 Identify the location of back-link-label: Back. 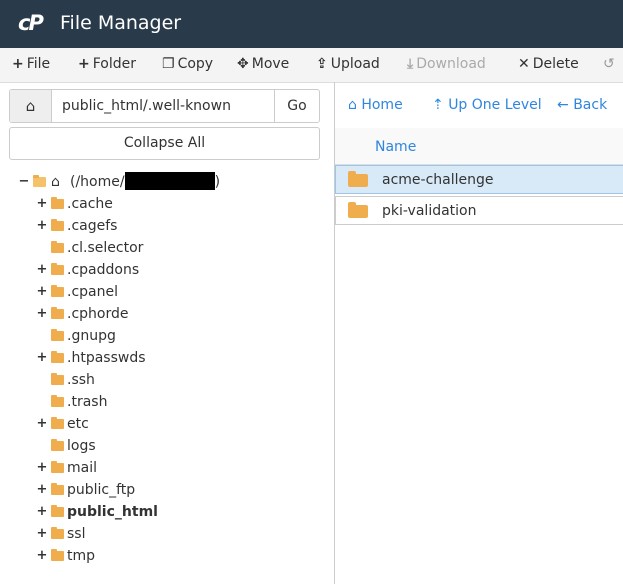
(590, 105).